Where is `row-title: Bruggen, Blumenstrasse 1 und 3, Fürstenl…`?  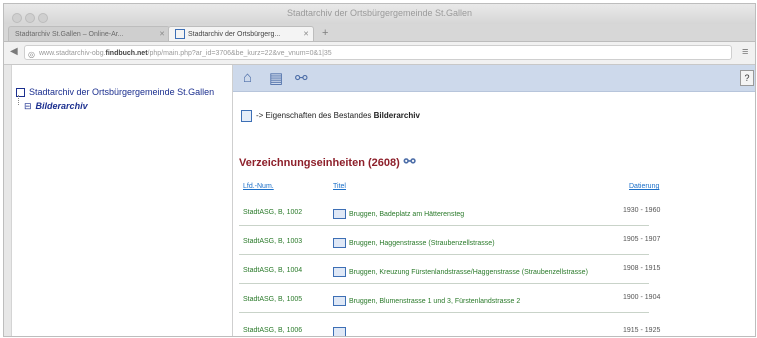
row-title: Bruggen, Blumenstrasse 1 und 3, Fürstenl… is located at coordinates (426, 301).